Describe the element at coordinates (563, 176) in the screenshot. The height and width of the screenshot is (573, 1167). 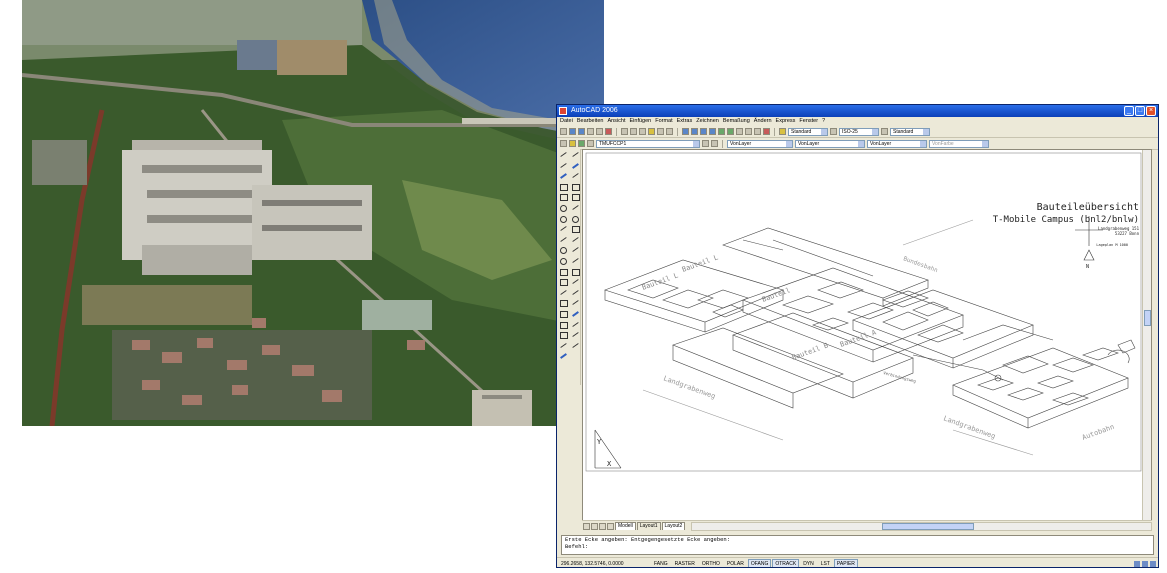
I see `polyline-tool-icon` at that location.